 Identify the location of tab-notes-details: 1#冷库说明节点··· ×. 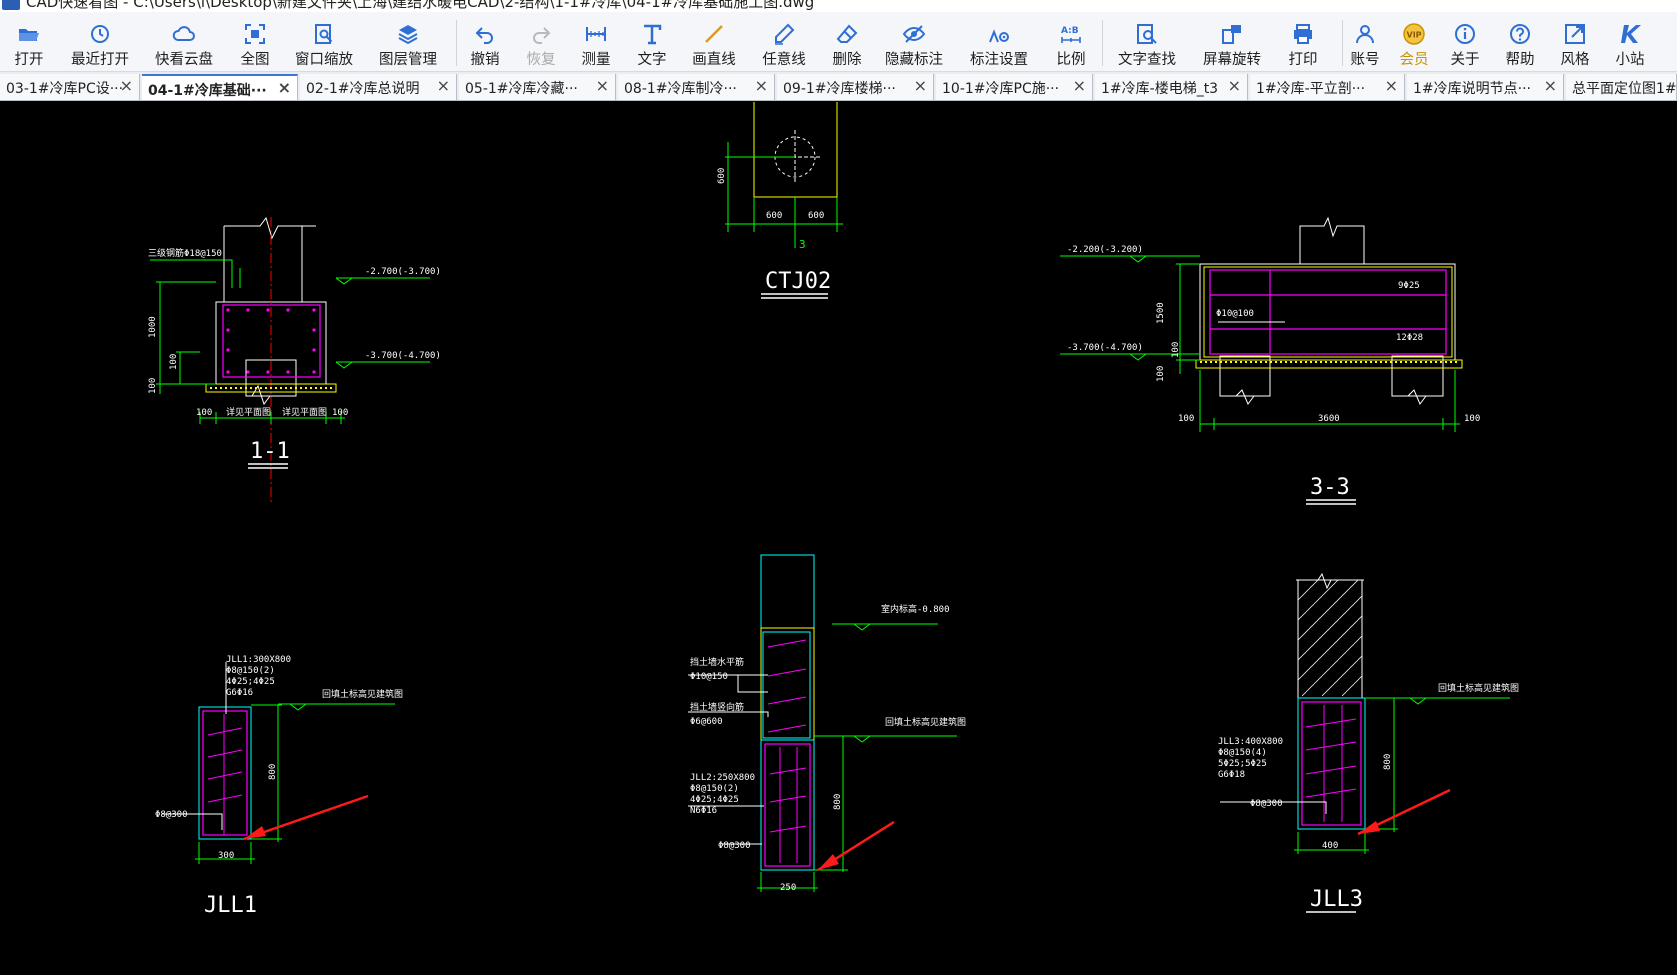
(1485, 87).